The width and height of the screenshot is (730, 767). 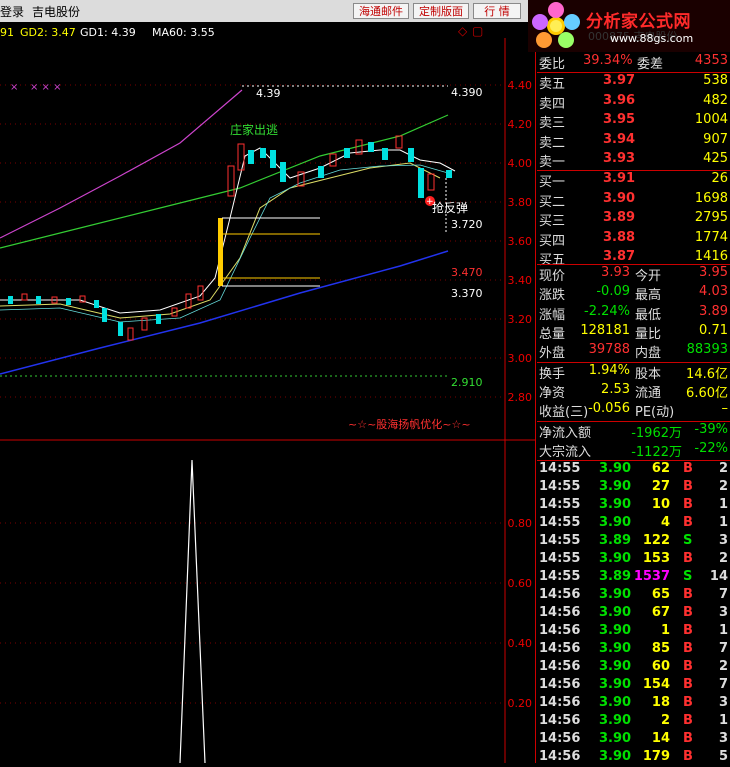 I want to click on sell-price: 3.94, so click(x=619, y=139).